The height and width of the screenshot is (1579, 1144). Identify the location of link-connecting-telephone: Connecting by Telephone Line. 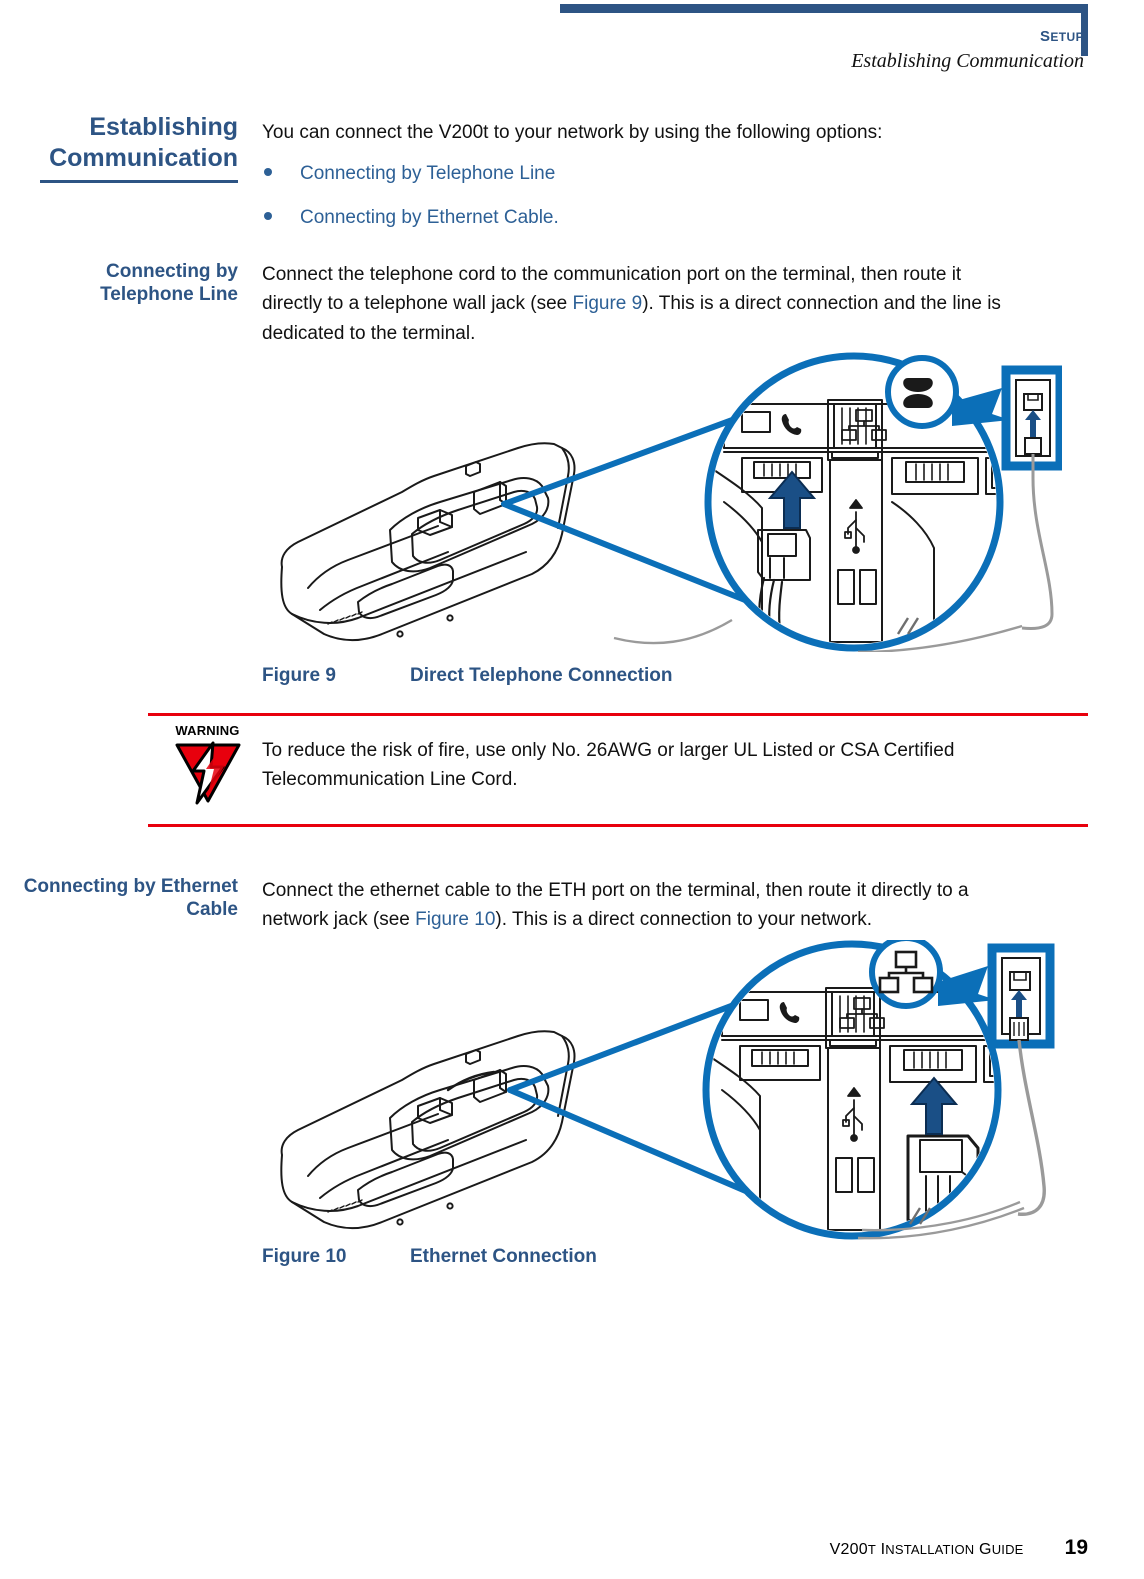
(427, 173).